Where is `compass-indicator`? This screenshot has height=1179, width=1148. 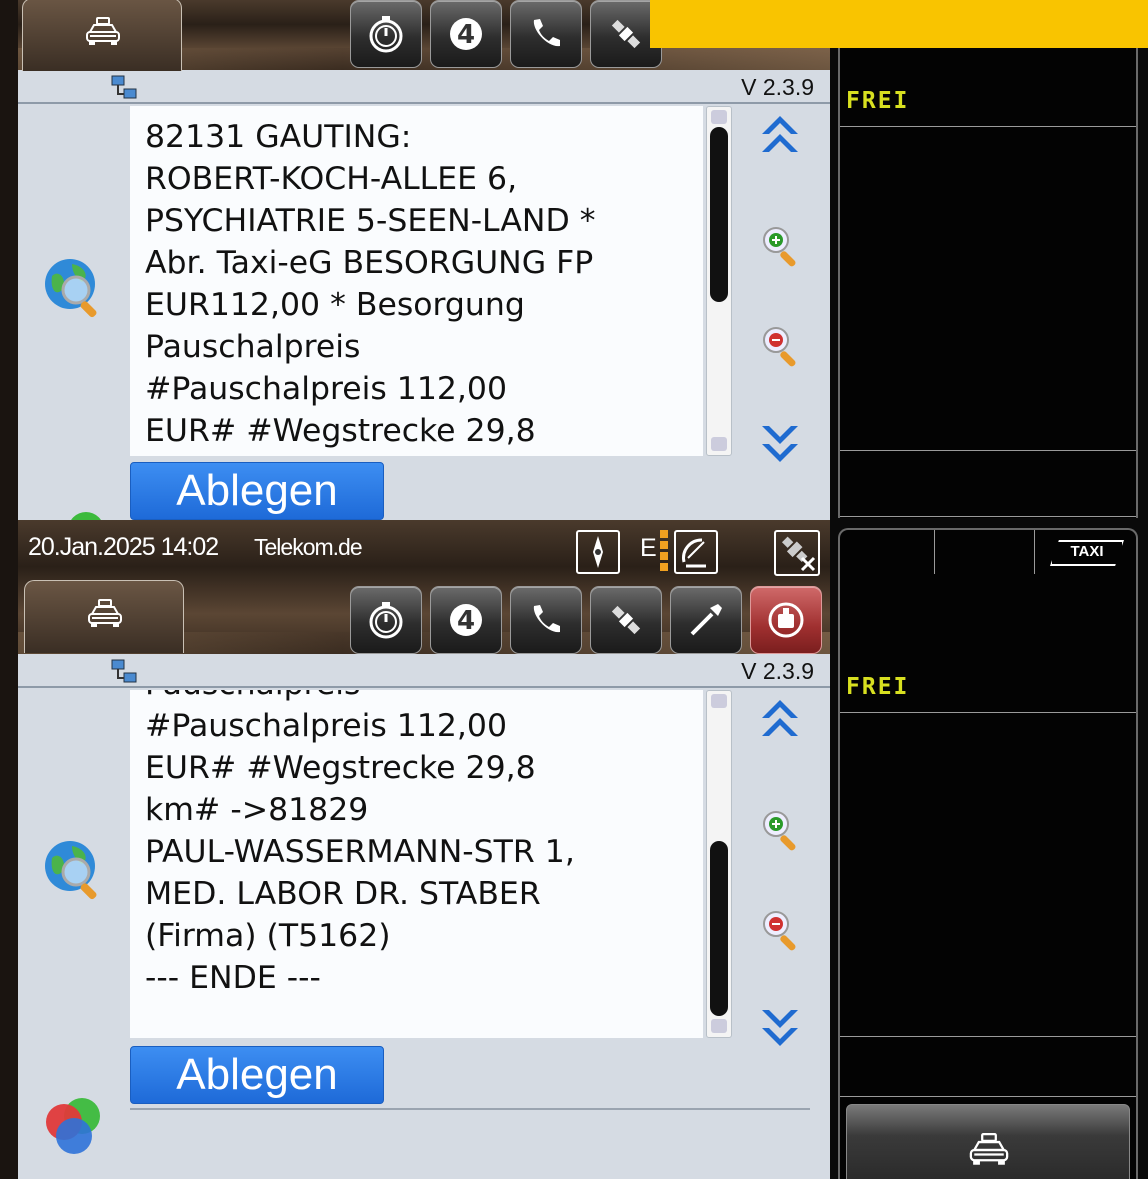
compass-indicator is located at coordinates (598, 552).